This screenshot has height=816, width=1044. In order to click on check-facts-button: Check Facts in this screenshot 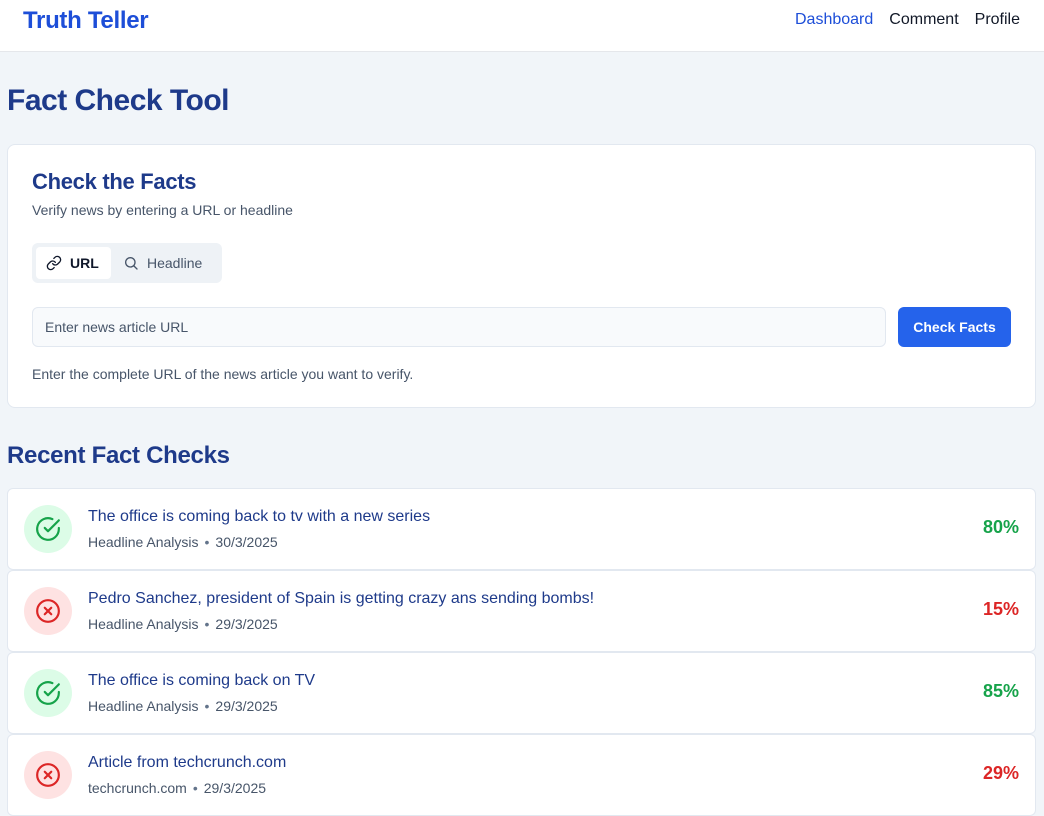, I will do `click(954, 327)`.